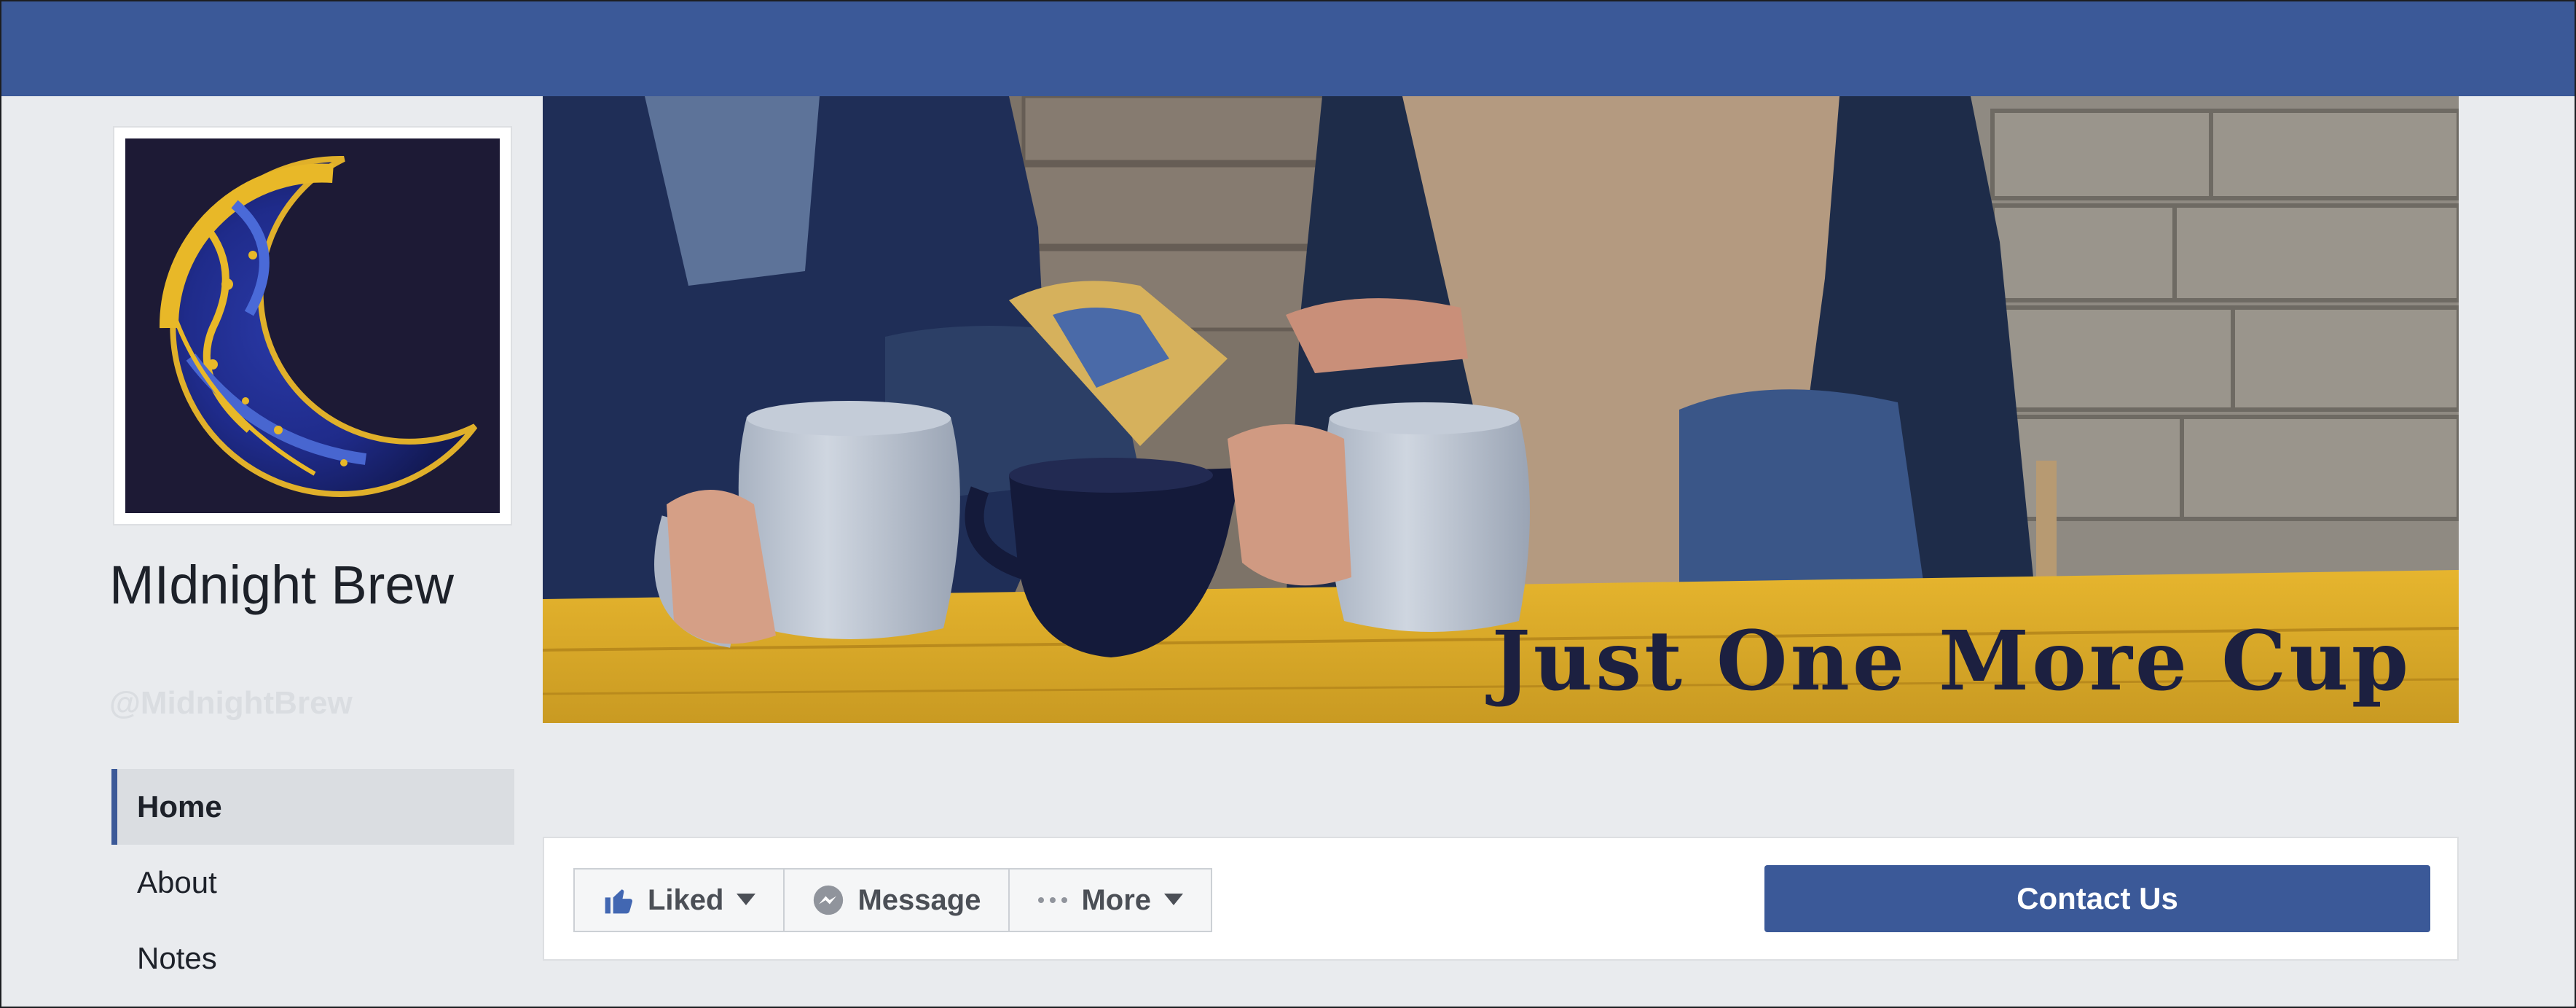  I want to click on profile-picture, so click(312, 326).